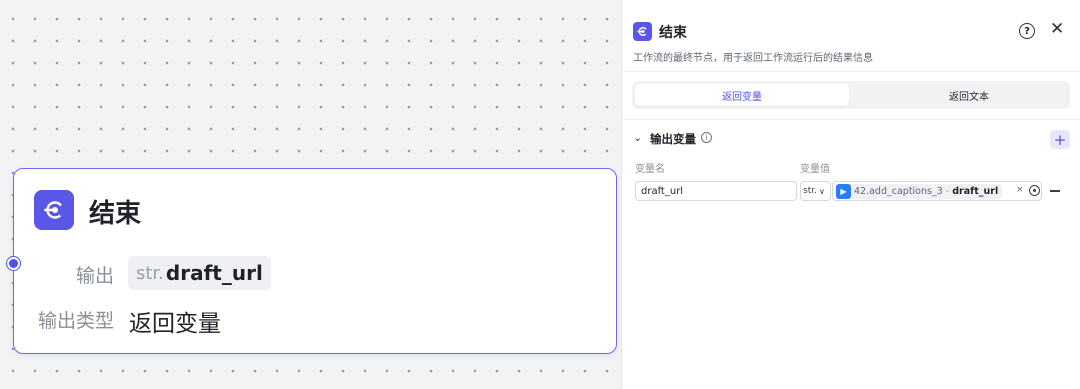 Image resolution: width=1080 pixels, height=389 pixels. I want to click on node-title: 结束, so click(115, 214).